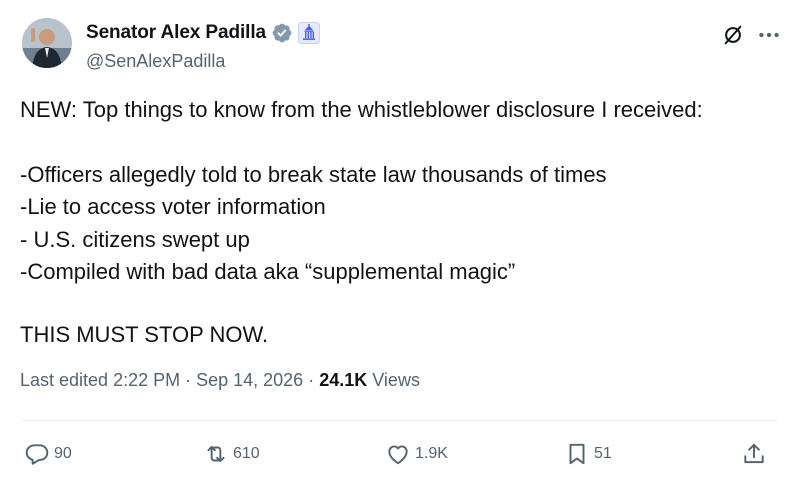 This screenshot has height=483, width=800. I want to click on post-text-line: - U.S. citizens swept up, so click(135, 239).